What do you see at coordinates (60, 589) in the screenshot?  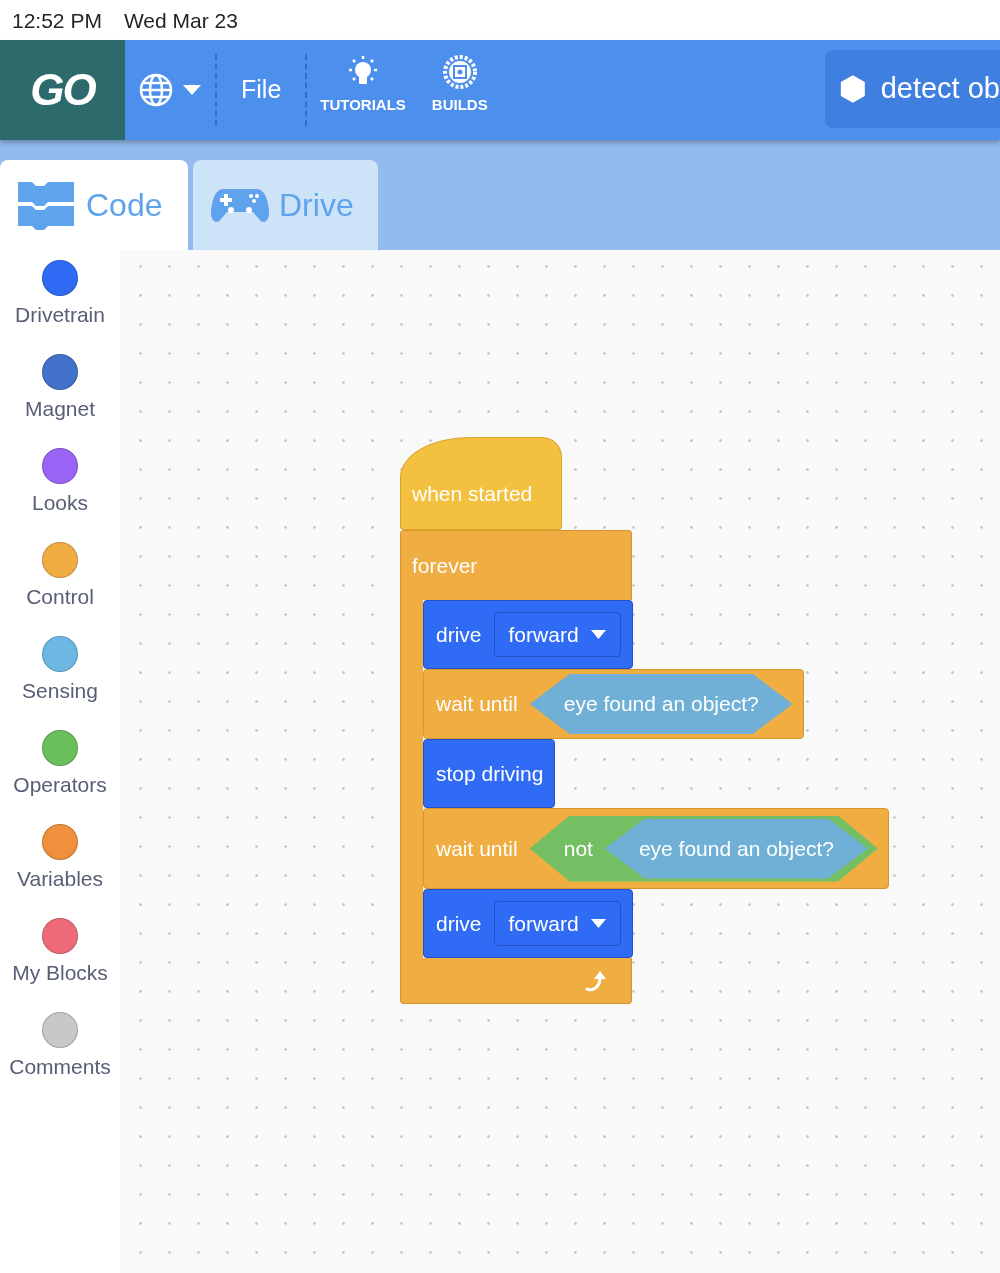 I see `category-button: Control` at bounding box center [60, 589].